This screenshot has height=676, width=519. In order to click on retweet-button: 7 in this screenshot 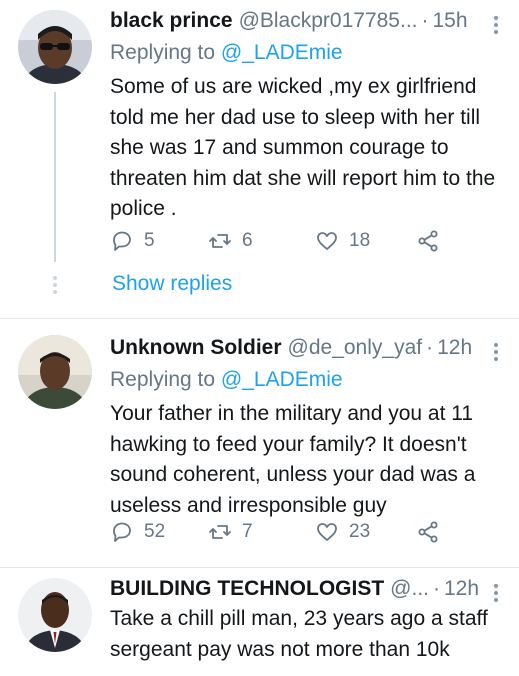, I will do `click(230, 532)`.